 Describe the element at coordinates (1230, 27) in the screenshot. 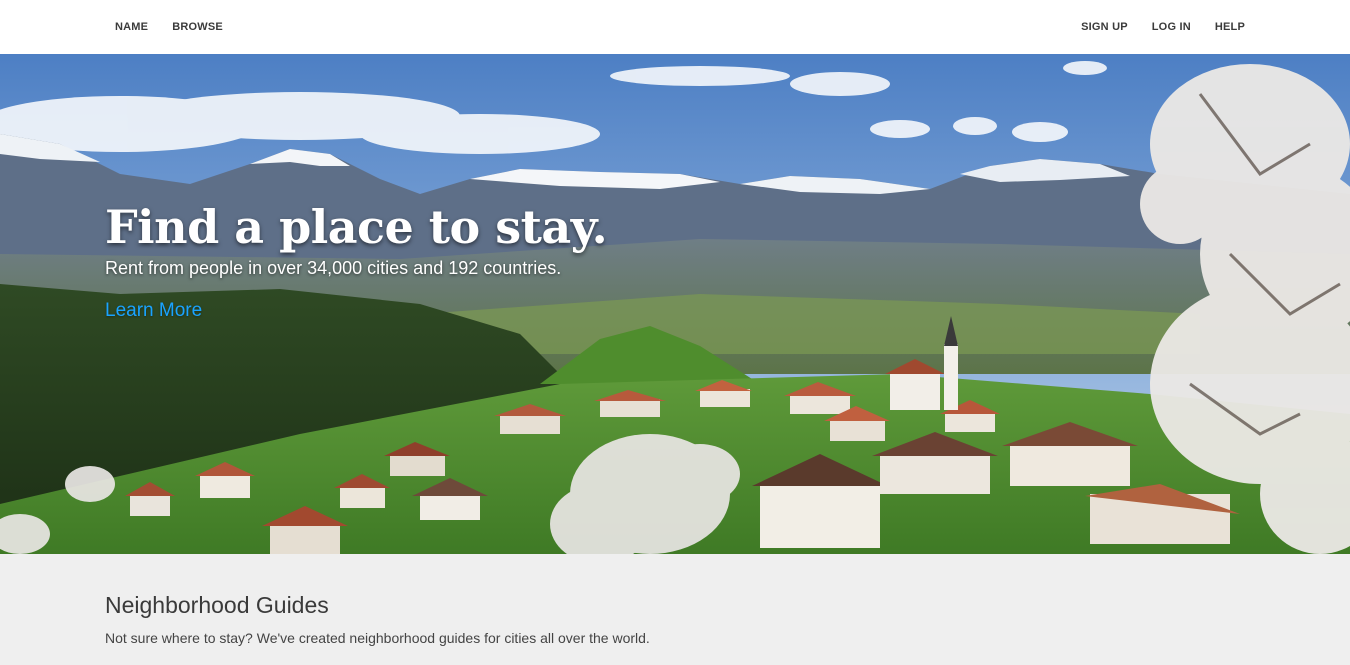

I see `nav-help-link: HELP` at that location.